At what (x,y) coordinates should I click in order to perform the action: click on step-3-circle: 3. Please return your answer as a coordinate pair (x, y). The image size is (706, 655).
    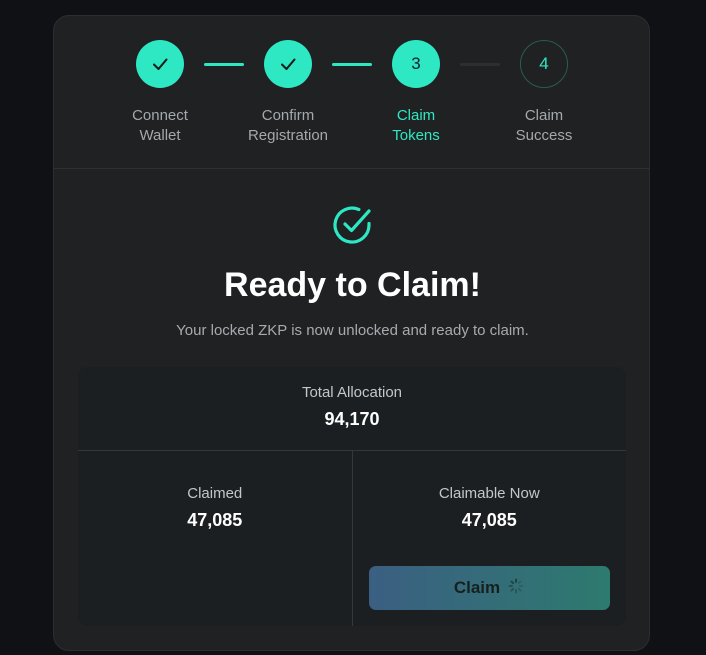
    Looking at the image, I should click on (416, 64).